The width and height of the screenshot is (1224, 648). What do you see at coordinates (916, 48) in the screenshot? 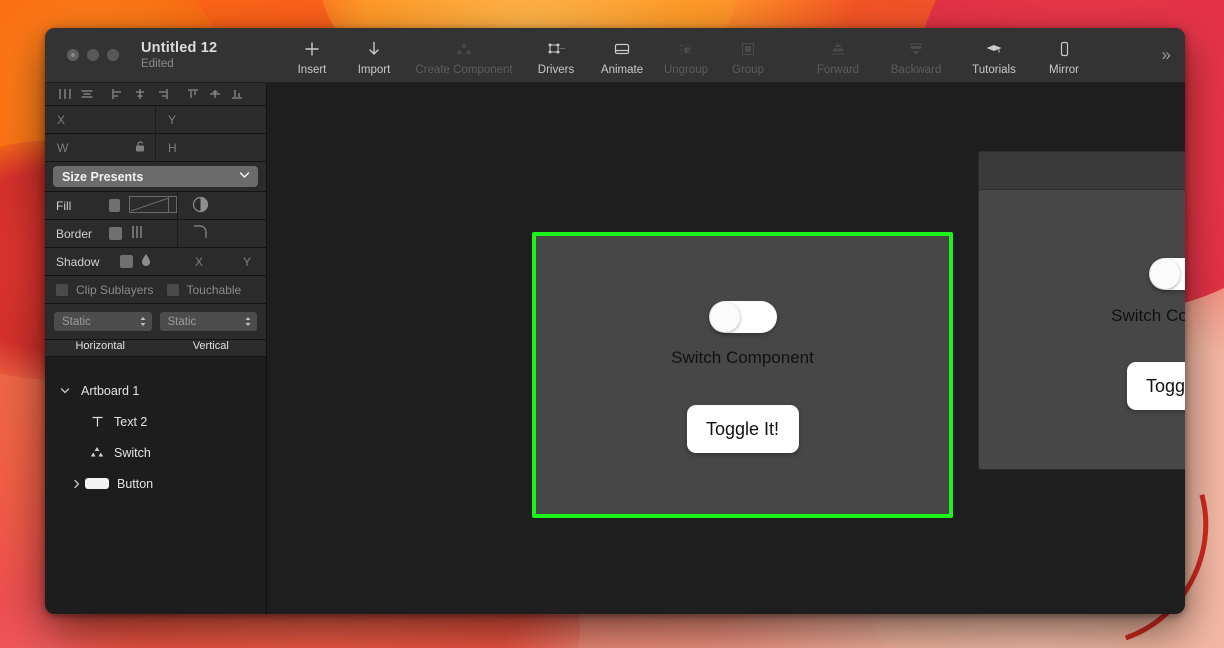
I see `backward-icon` at bounding box center [916, 48].